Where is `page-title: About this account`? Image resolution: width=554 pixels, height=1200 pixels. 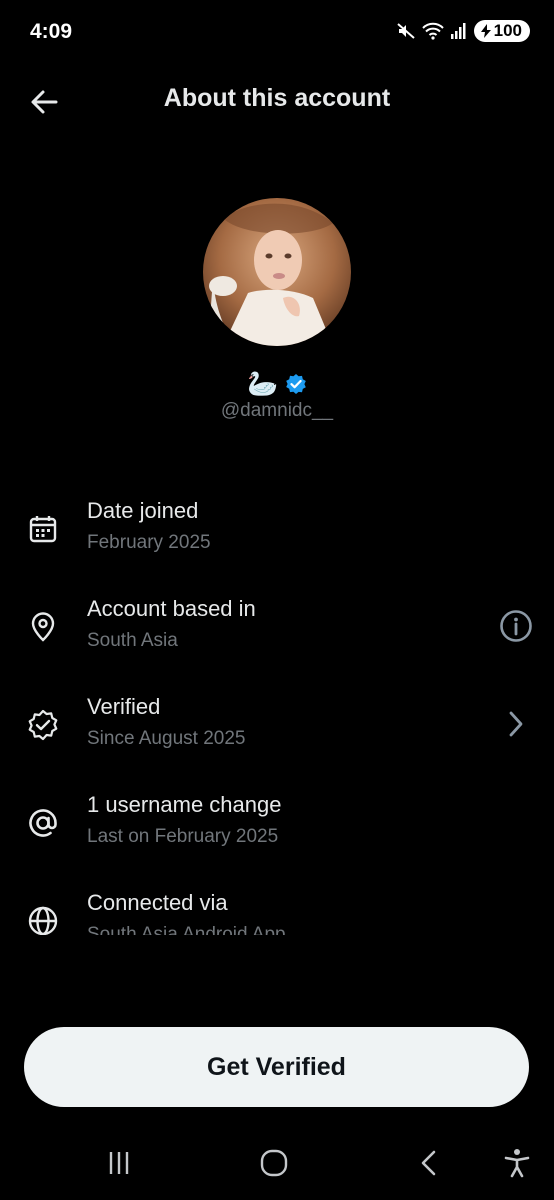 page-title: About this account is located at coordinates (277, 98).